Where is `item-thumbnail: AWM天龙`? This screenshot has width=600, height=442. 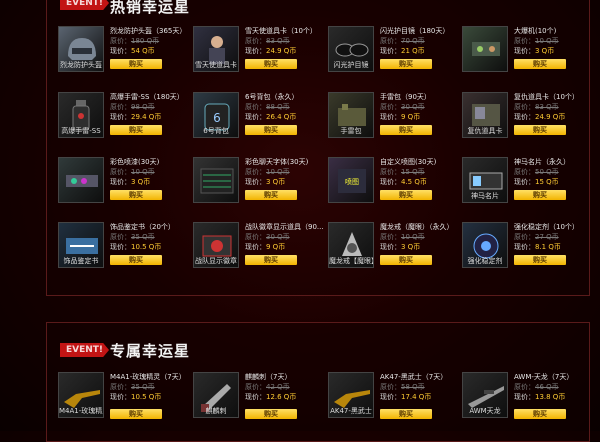
item-thumbnail: AWM天龙 is located at coordinates (485, 395).